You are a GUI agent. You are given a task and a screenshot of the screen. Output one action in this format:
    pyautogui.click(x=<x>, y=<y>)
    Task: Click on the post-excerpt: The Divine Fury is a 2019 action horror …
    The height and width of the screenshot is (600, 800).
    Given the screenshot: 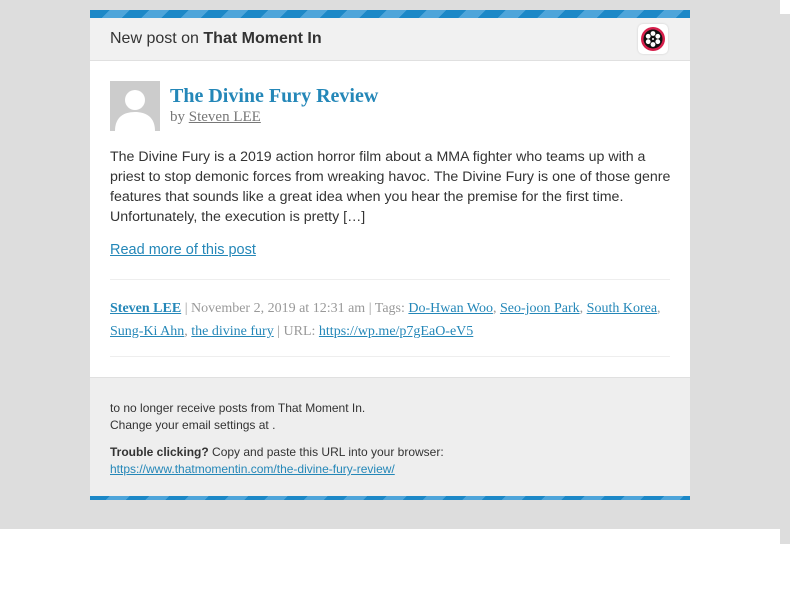 What is the action you would take?
    pyautogui.click(x=390, y=187)
    